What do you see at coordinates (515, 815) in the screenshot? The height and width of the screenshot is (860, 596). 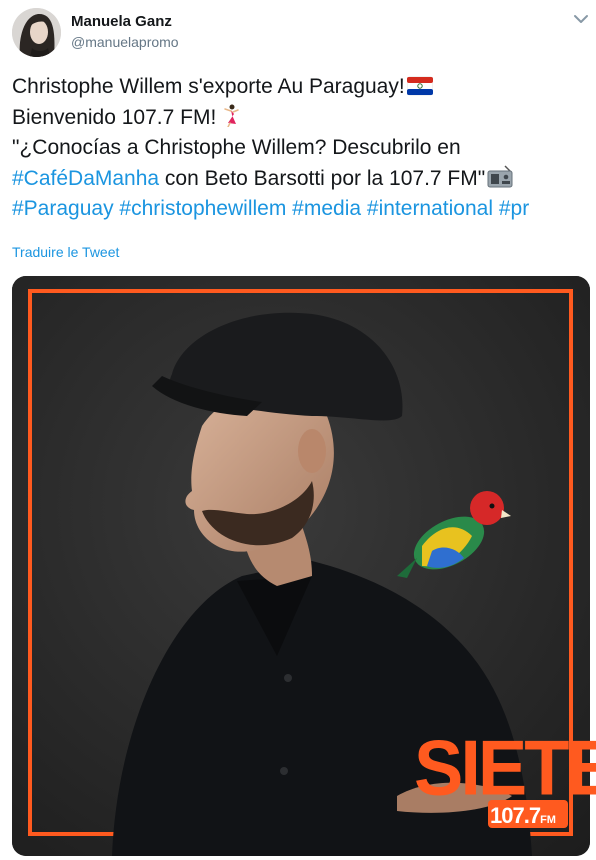 I see `logo-frequency-value: 107.7` at bounding box center [515, 815].